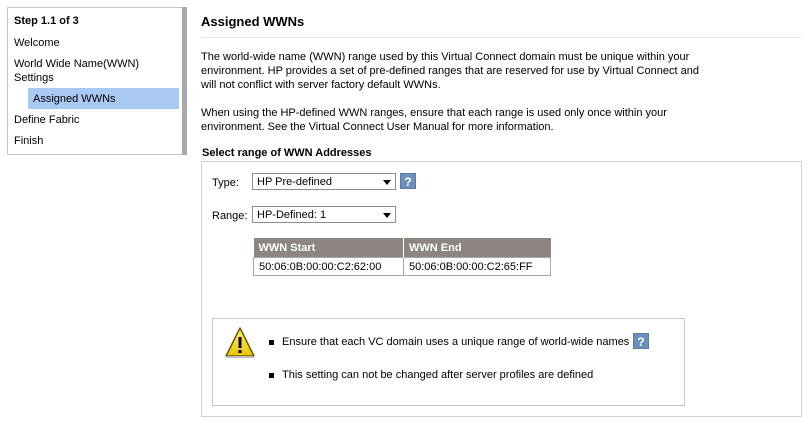 The height and width of the screenshot is (422, 807). What do you see at coordinates (287, 153) in the screenshot?
I see `section-title: Select range of WWN Addresses` at bounding box center [287, 153].